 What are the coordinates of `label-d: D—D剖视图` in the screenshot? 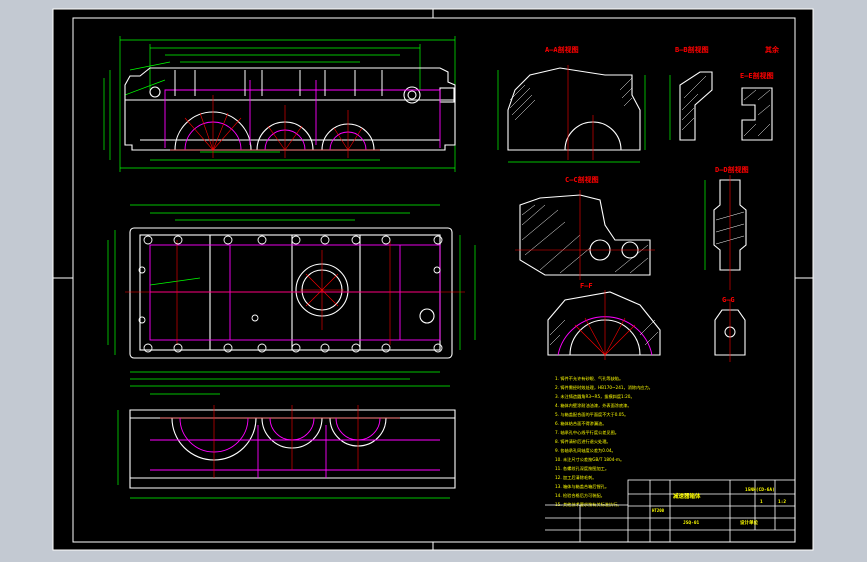 It's located at (732, 169).